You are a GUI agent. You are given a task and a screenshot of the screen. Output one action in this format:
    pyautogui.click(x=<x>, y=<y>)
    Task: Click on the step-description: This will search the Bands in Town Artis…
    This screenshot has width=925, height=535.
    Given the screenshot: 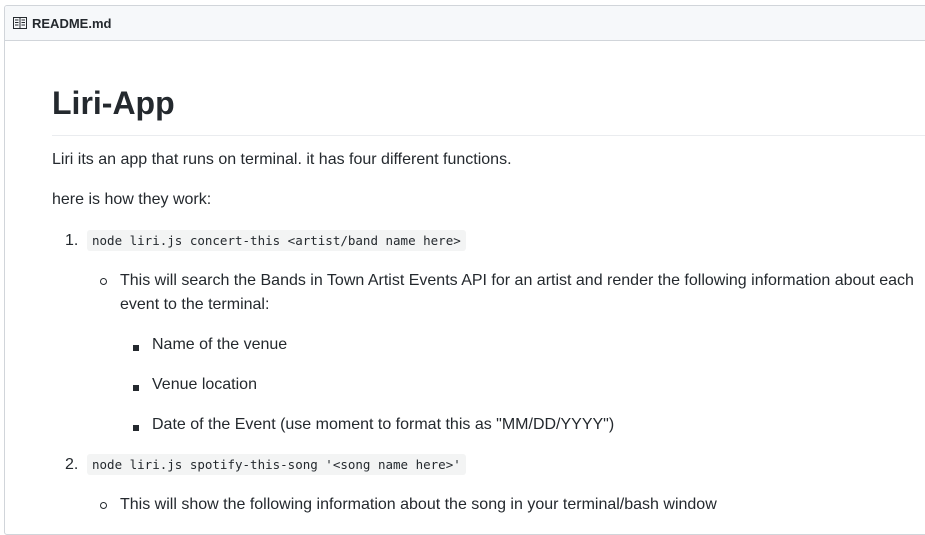 What is the action you would take?
    pyautogui.click(x=517, y=280)
    